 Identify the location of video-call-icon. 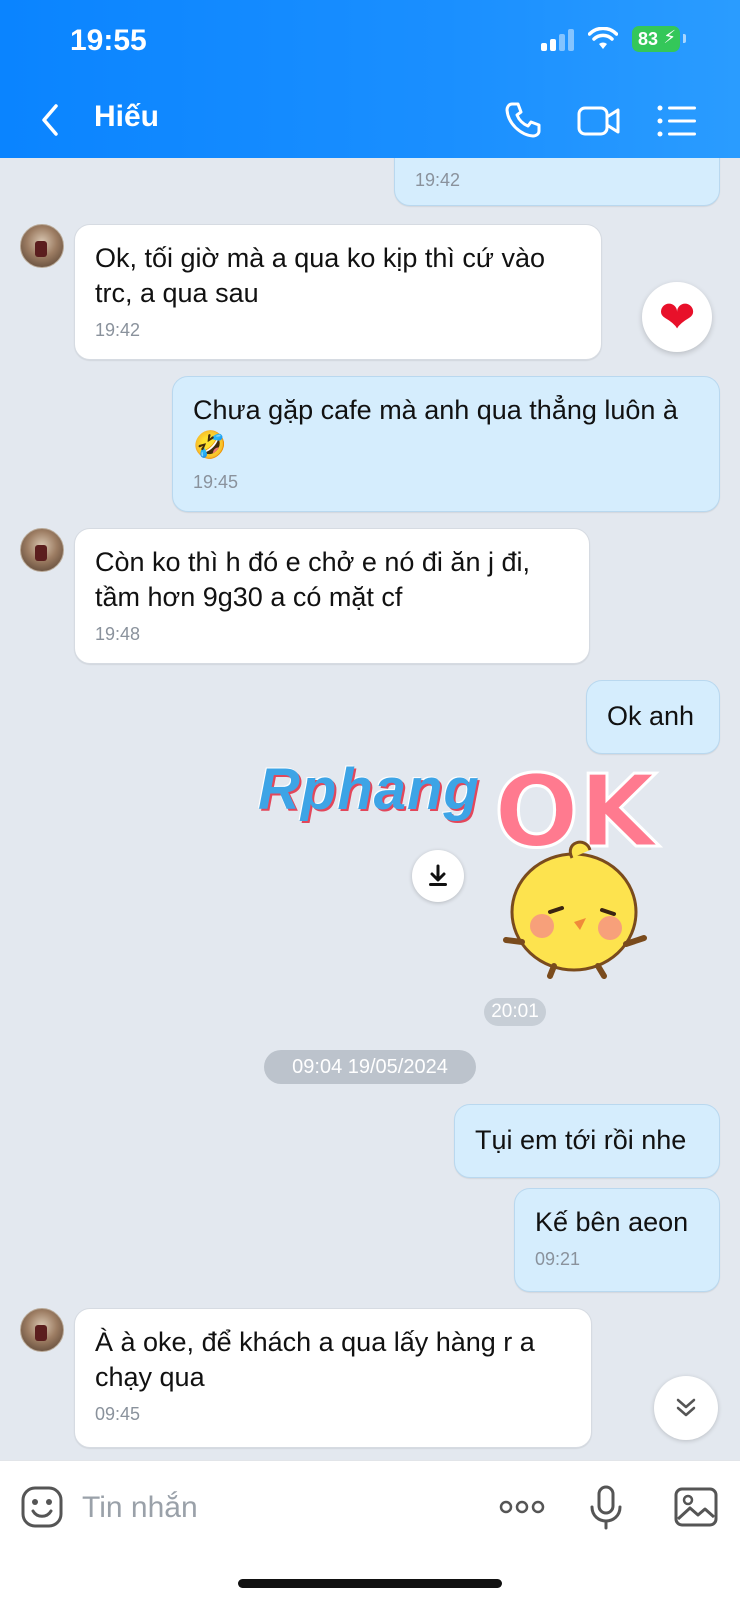
(599, 121).